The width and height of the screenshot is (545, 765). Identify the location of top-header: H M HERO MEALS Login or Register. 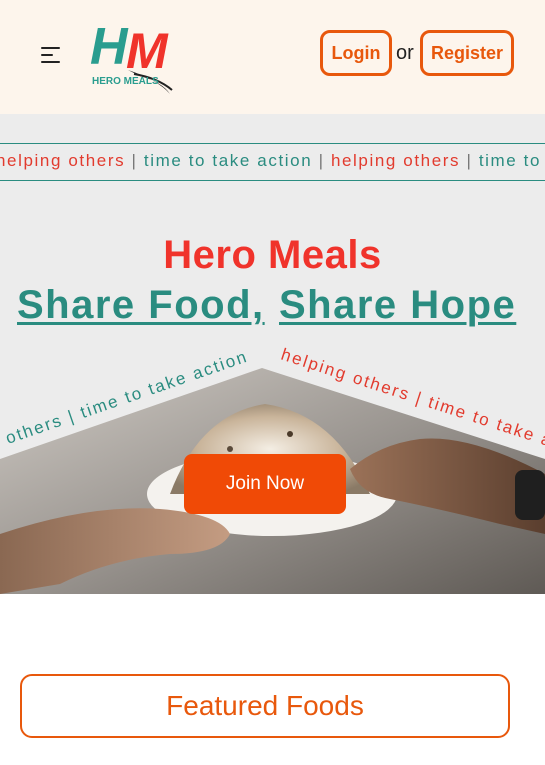
(272, 57).